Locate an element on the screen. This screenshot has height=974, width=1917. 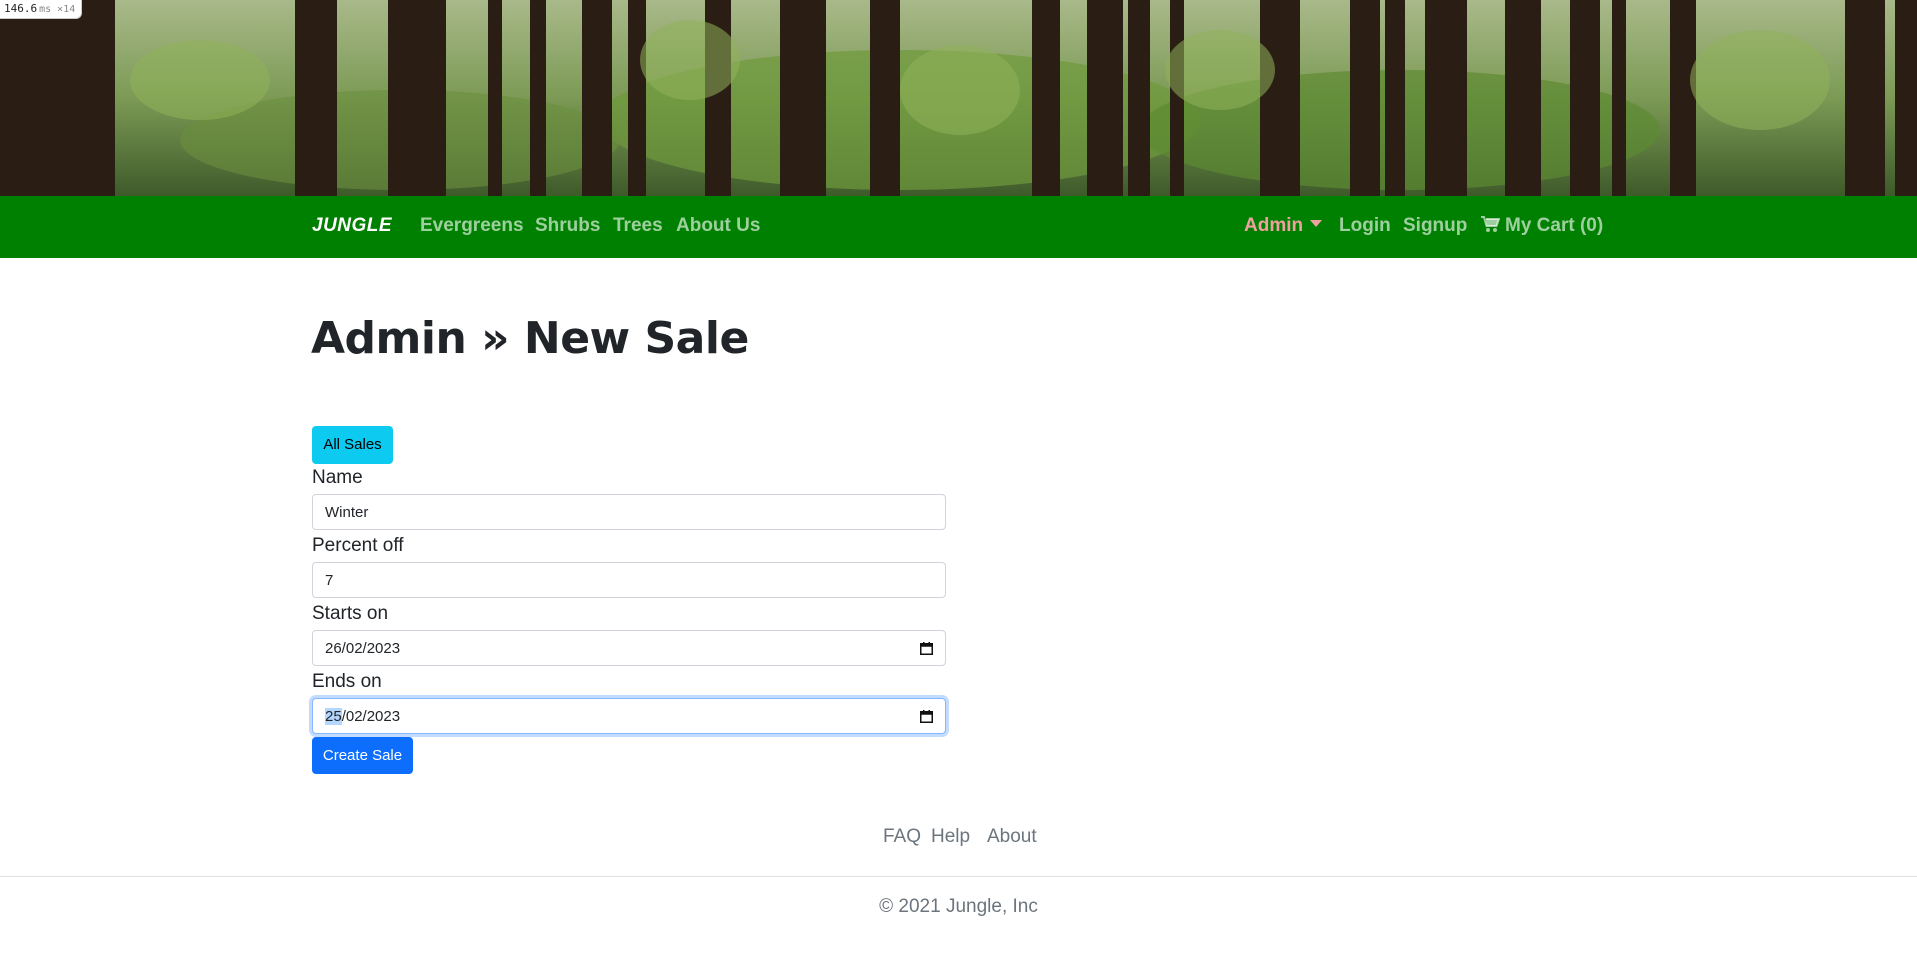
nav-link-shrubs: Shrubs is located at coordinates (567, 226).